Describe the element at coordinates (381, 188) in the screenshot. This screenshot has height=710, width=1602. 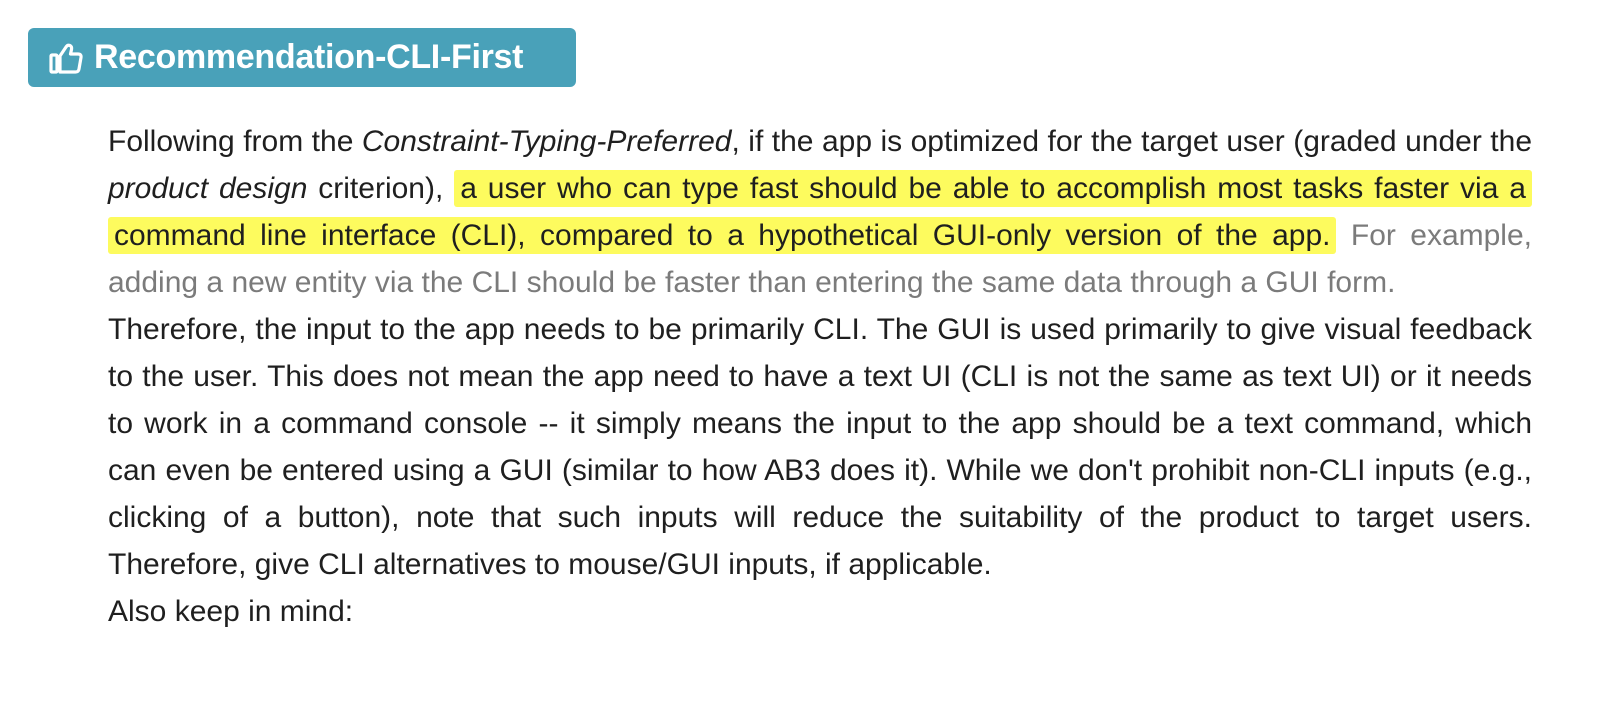
I see `paragraph-text: criterion),` at that location.